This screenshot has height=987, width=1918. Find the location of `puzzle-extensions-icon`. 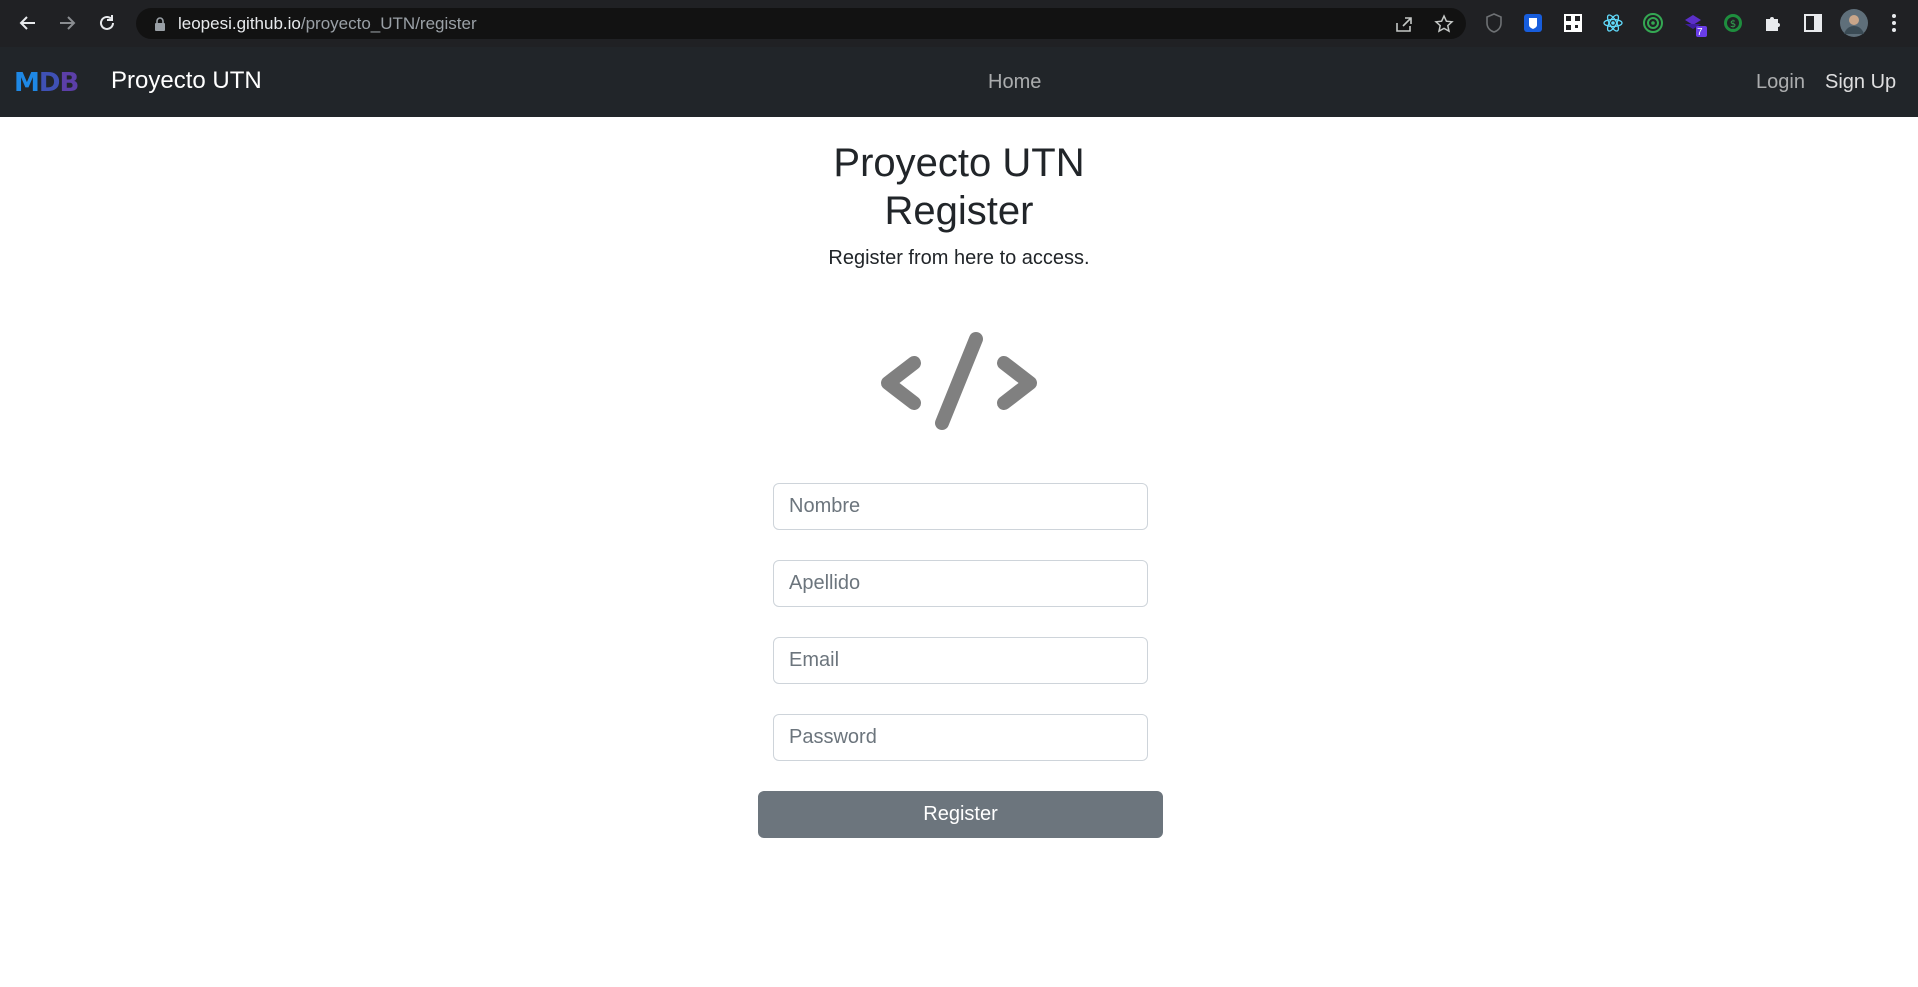

puzzle-extensions-icon is located at coordinates (1773, 23).